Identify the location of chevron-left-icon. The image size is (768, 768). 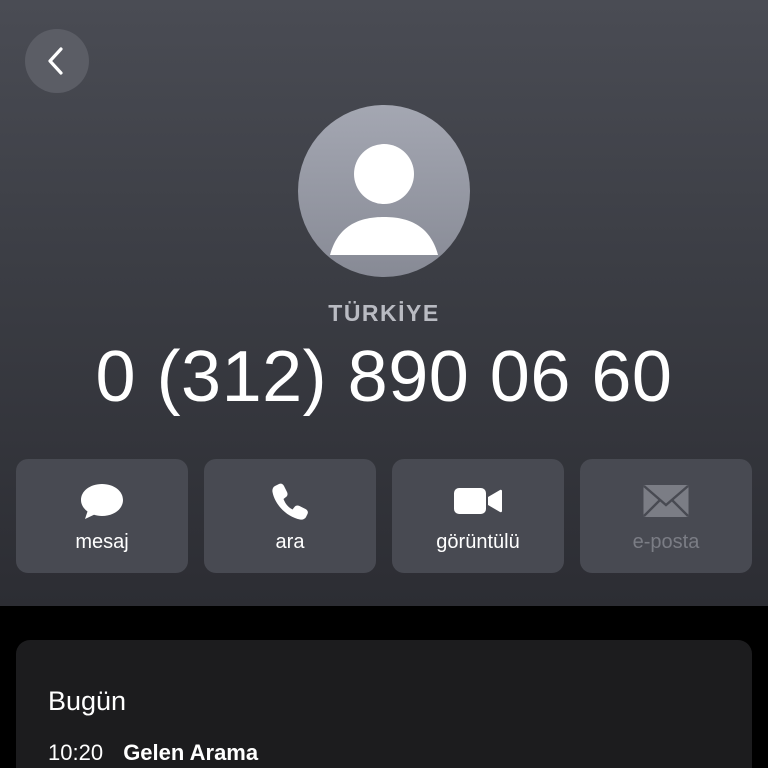
(55, 61).